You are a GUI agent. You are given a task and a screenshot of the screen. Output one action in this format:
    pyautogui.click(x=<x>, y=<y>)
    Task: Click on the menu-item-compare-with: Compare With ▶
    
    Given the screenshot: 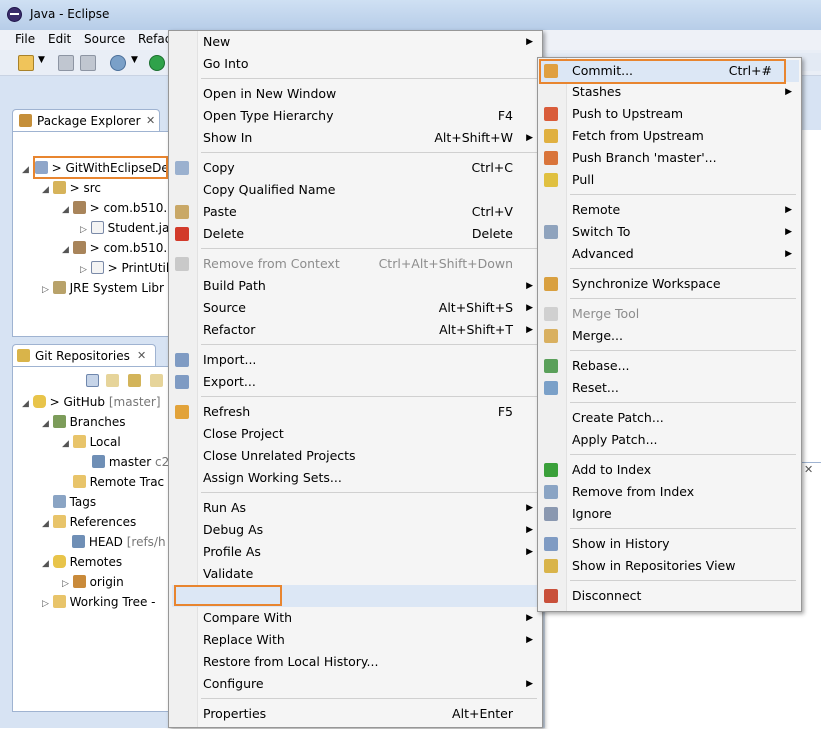 What is the action you would take?
    pyautogui.click(x=368, y=618)
    